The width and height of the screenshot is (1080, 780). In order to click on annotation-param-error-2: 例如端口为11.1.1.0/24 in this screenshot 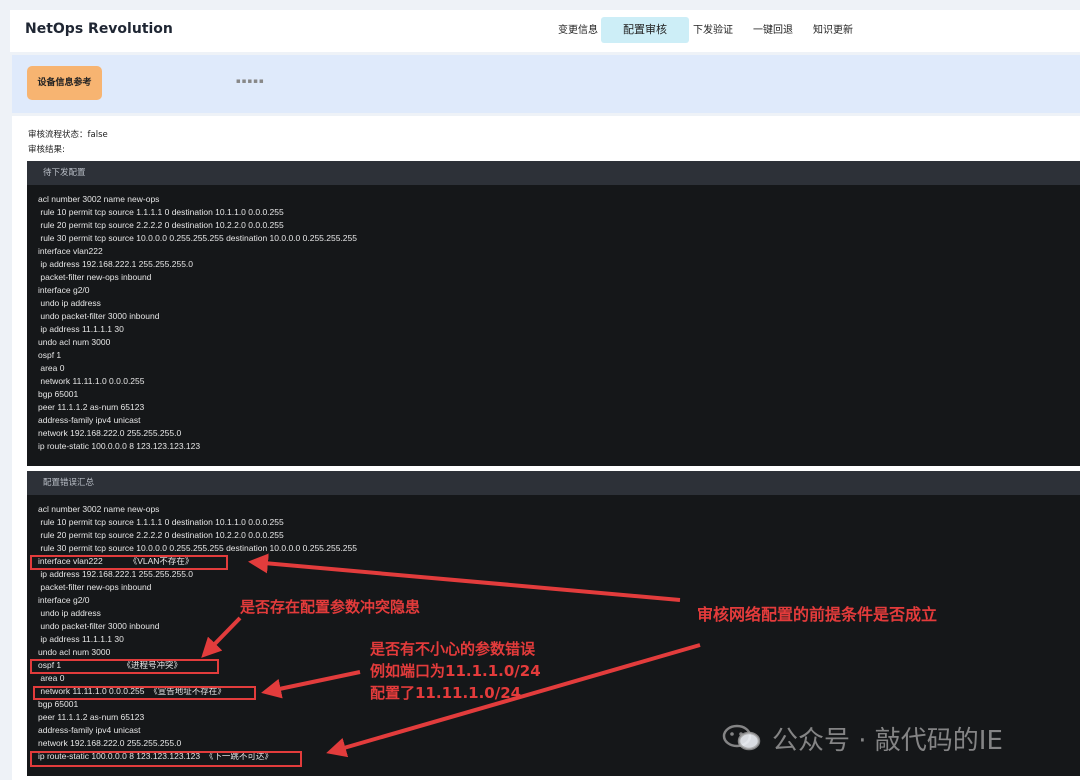, I will do `click(455, 671)`.